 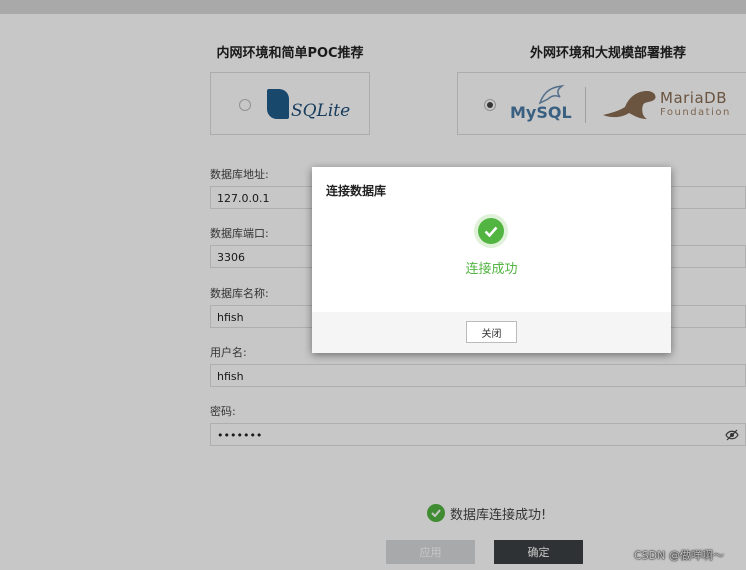 What do you see at coordinates (491, 231) in the screenshot?
I see `success-check-icon` at bounding box center [491, 231].